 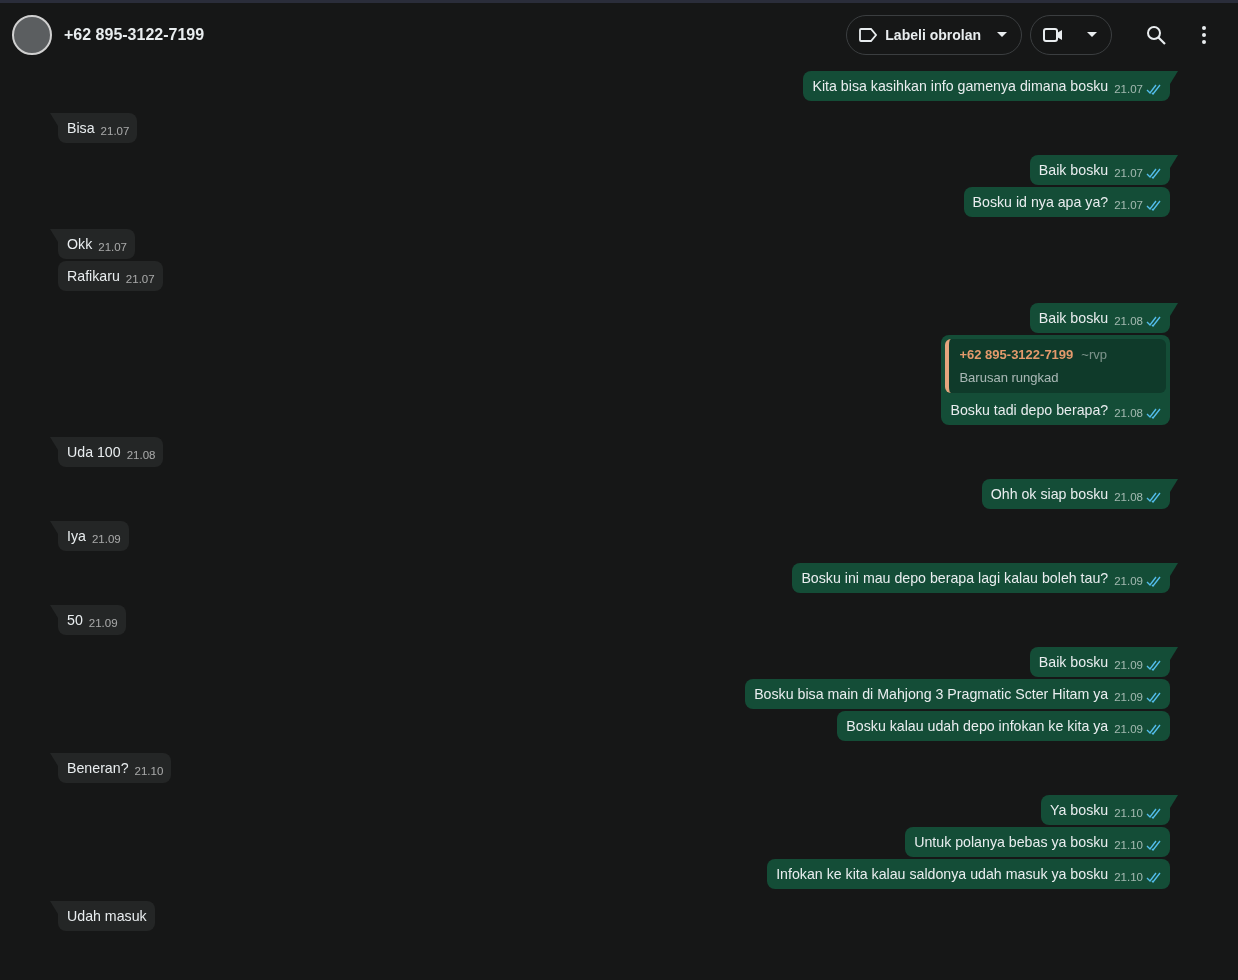 I want to click on message-text: 50, so click(x=75, y=620).